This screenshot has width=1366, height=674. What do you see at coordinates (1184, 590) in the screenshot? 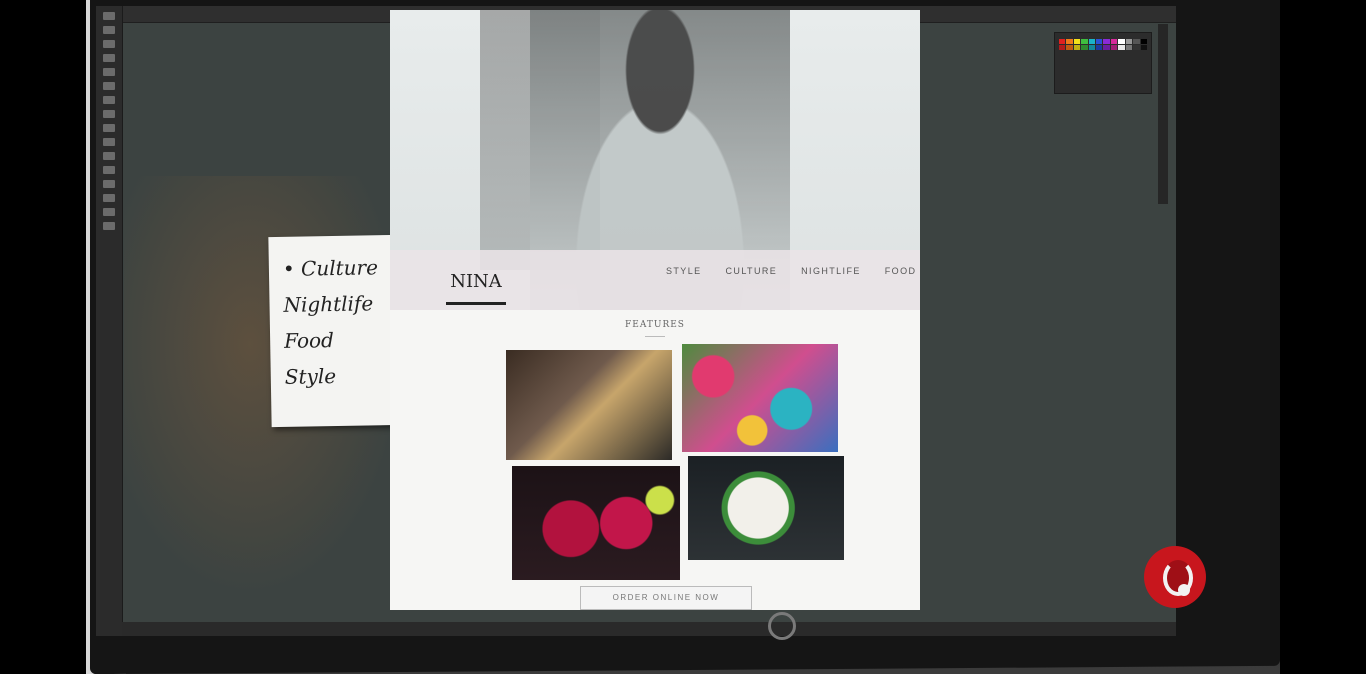
I see `brand-logo-dot` at bounding box center [1184, 590].